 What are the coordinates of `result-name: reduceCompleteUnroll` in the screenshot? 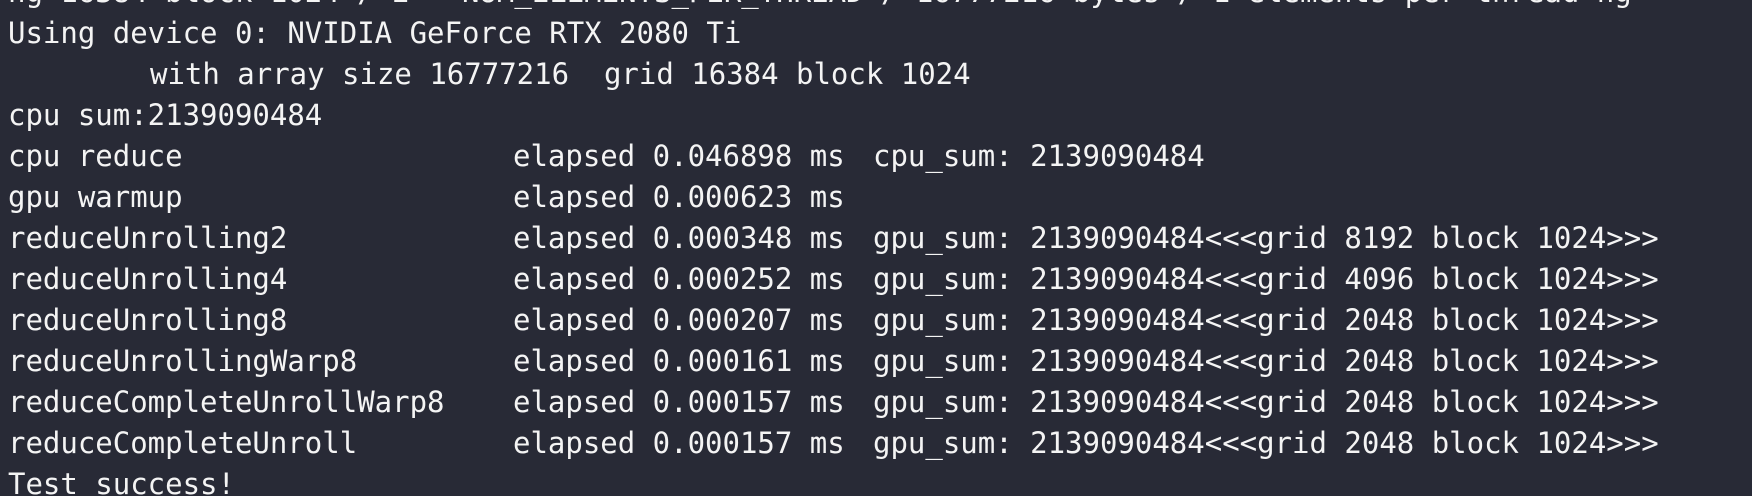 It's located at (183, 443).